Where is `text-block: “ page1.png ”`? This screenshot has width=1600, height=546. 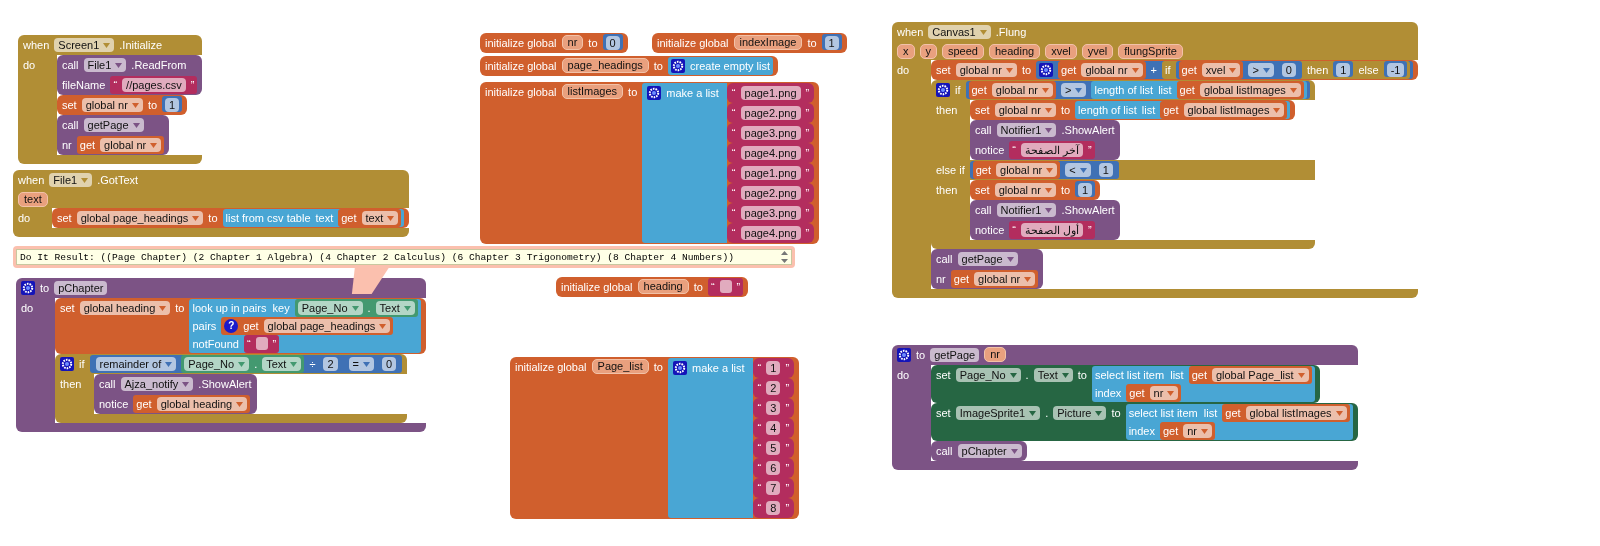
text-block: “ page1.png ” is located at coordinates (770, 93).